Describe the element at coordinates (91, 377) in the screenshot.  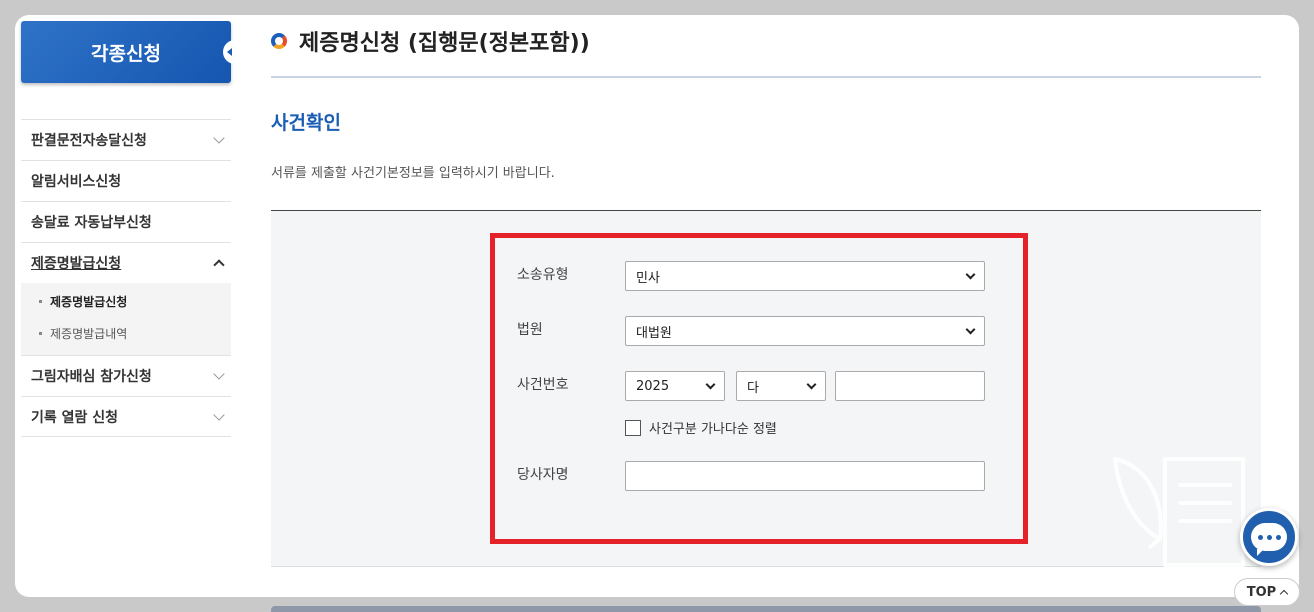
I see `sidebar-item-label: 그림자배심 참가신청` at that location.